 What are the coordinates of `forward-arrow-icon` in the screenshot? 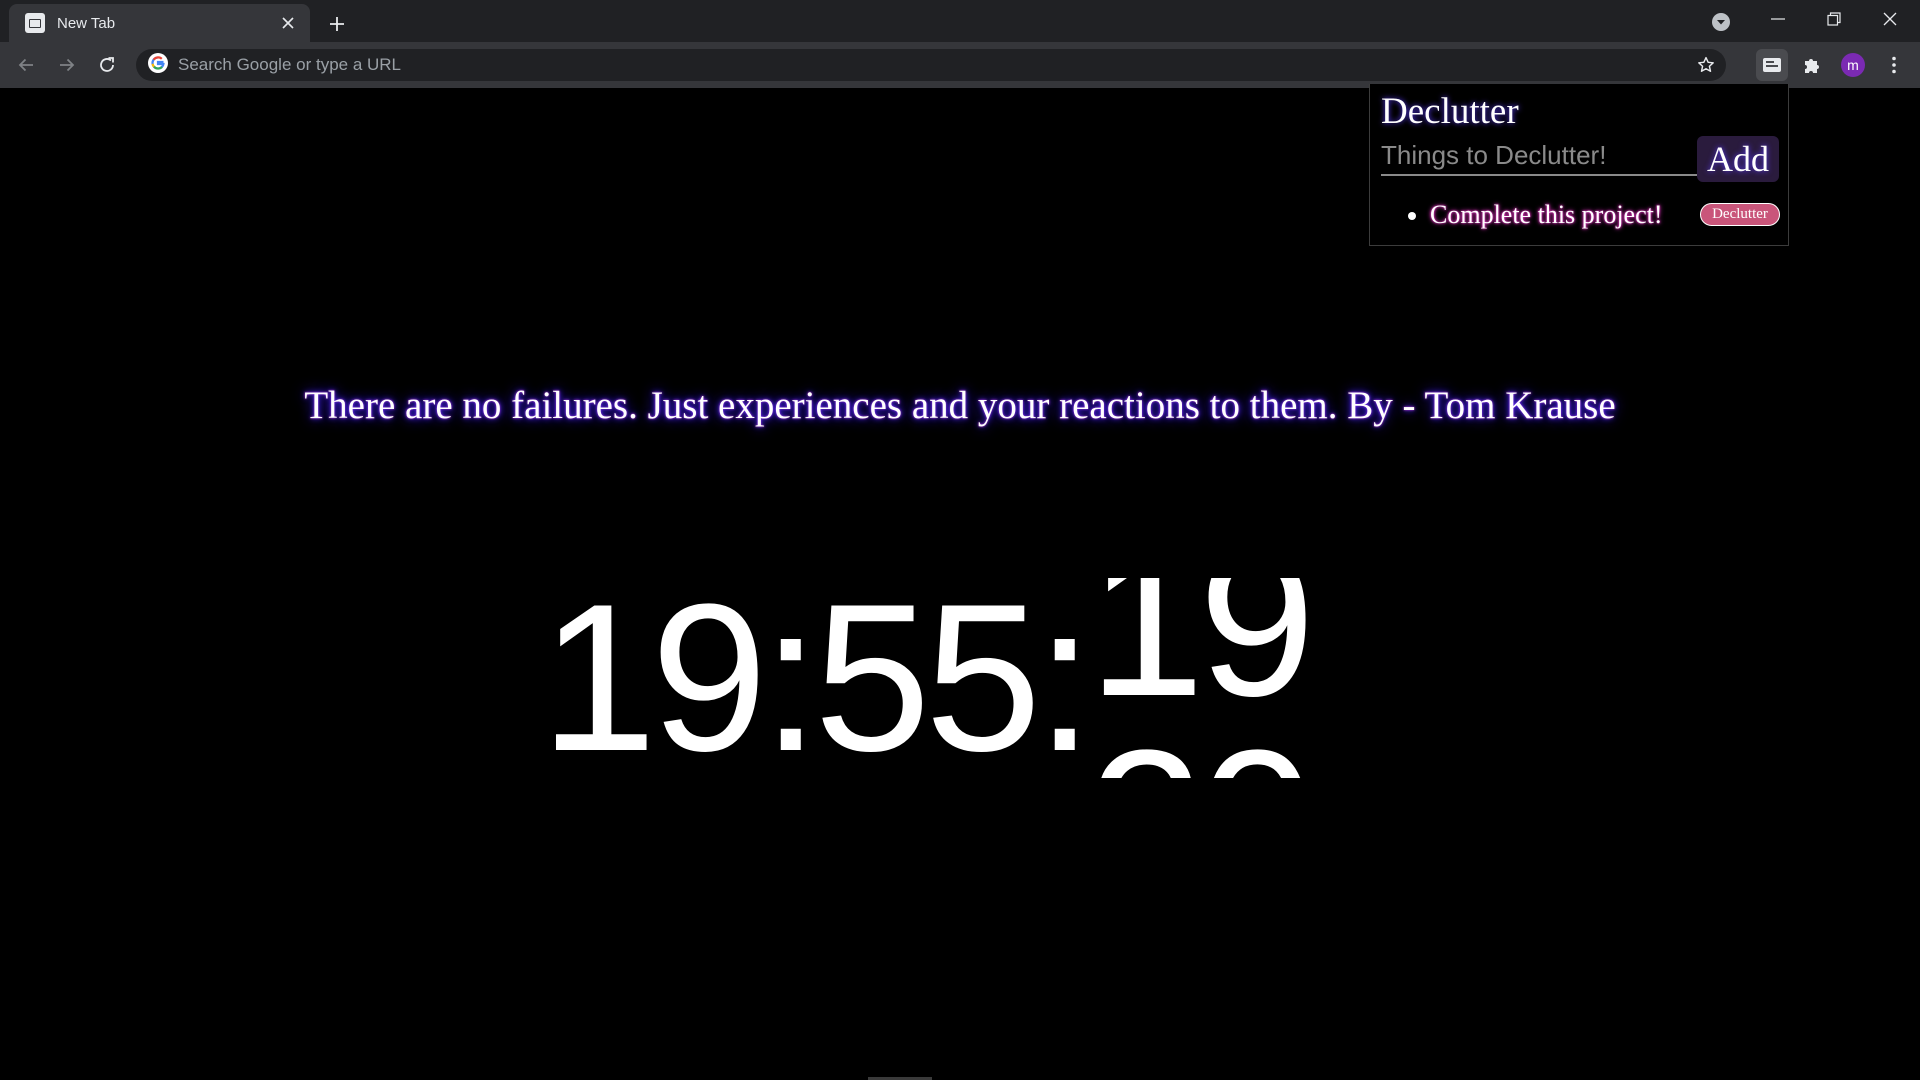 It's located at (67, 65).